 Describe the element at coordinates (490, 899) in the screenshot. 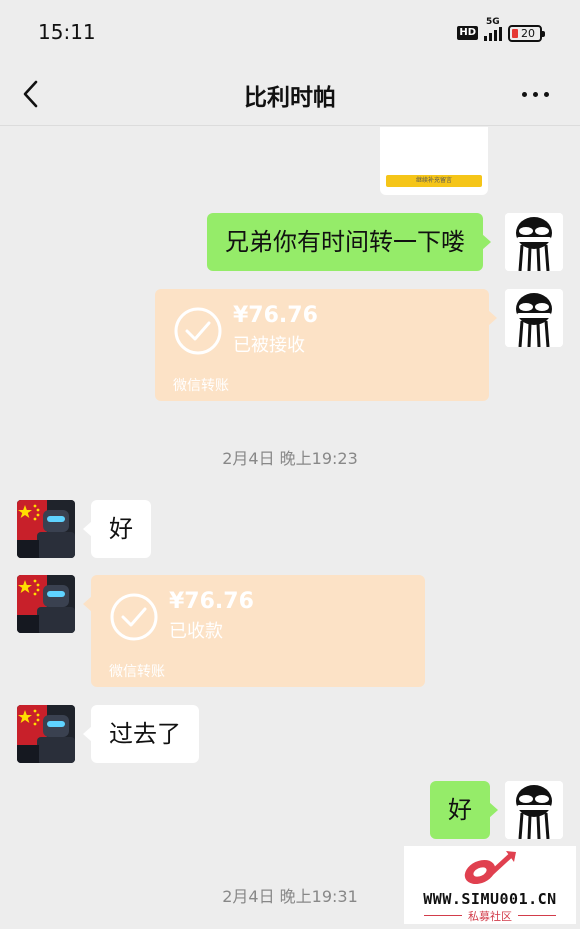

I see `watermark-site: WWW.SIMU001.CN` at that location.